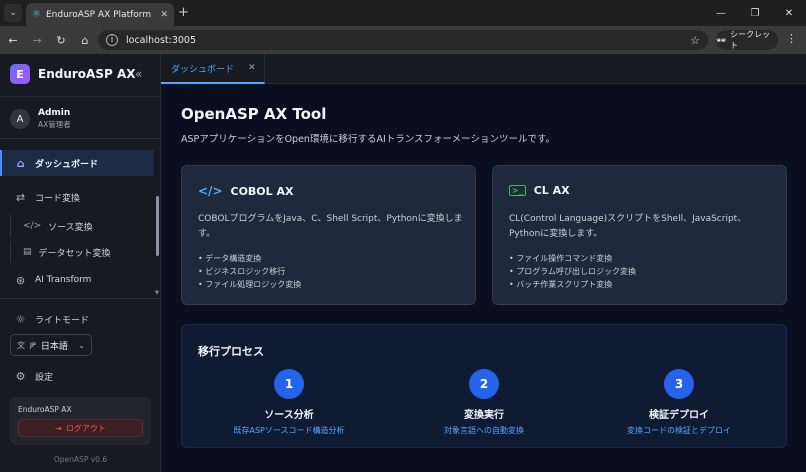  Describe the element at coordinates (157, 226) in the screenshot. I see `sidebar-scrollbar` at that location.